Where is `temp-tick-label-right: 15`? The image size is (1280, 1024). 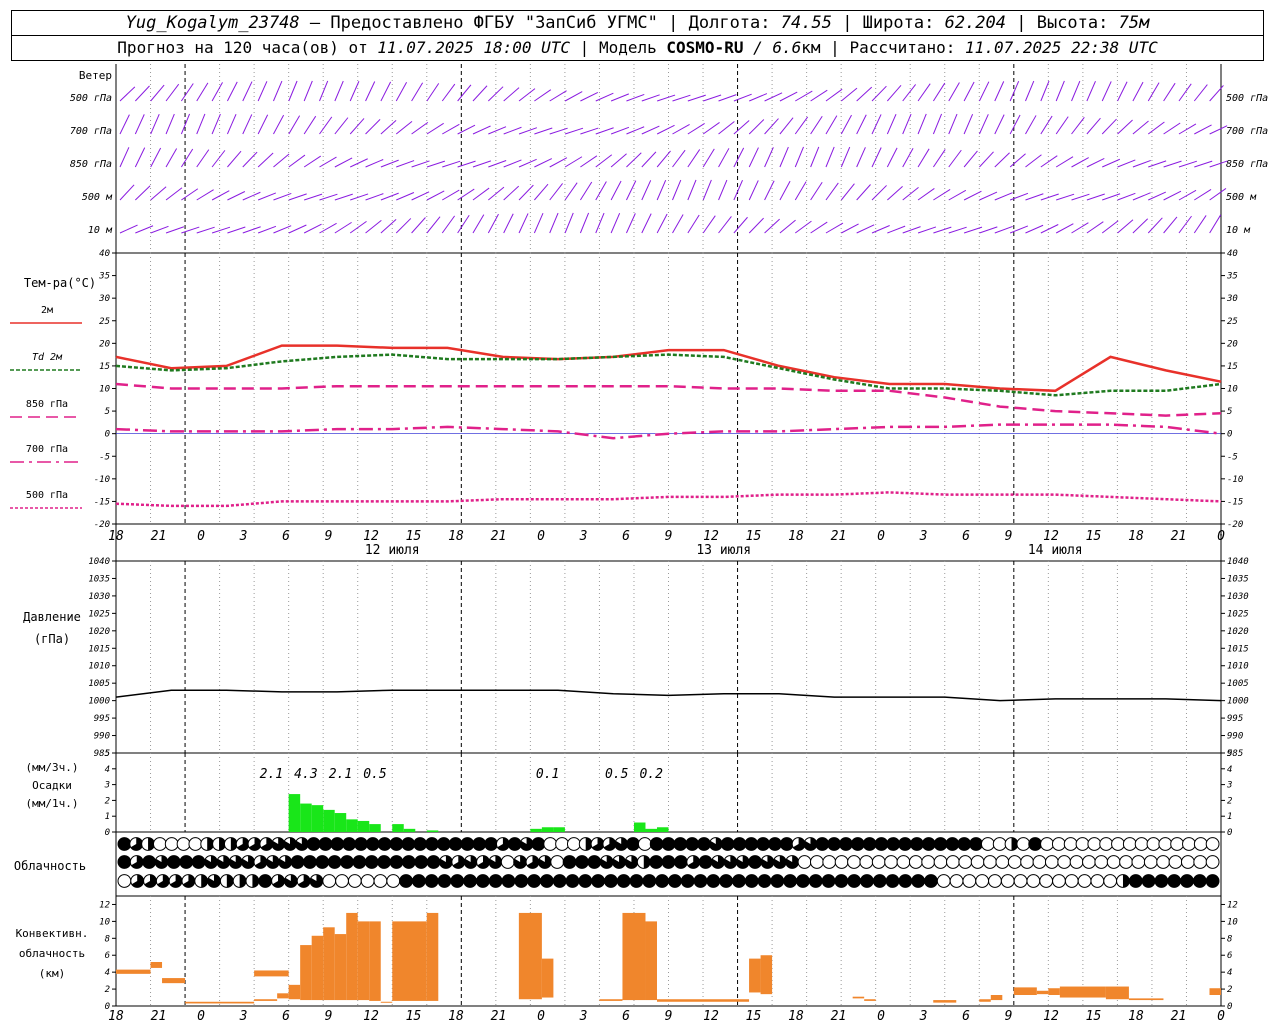
temp-tick-label-right: 15 is located at coordinates (1232, 367).